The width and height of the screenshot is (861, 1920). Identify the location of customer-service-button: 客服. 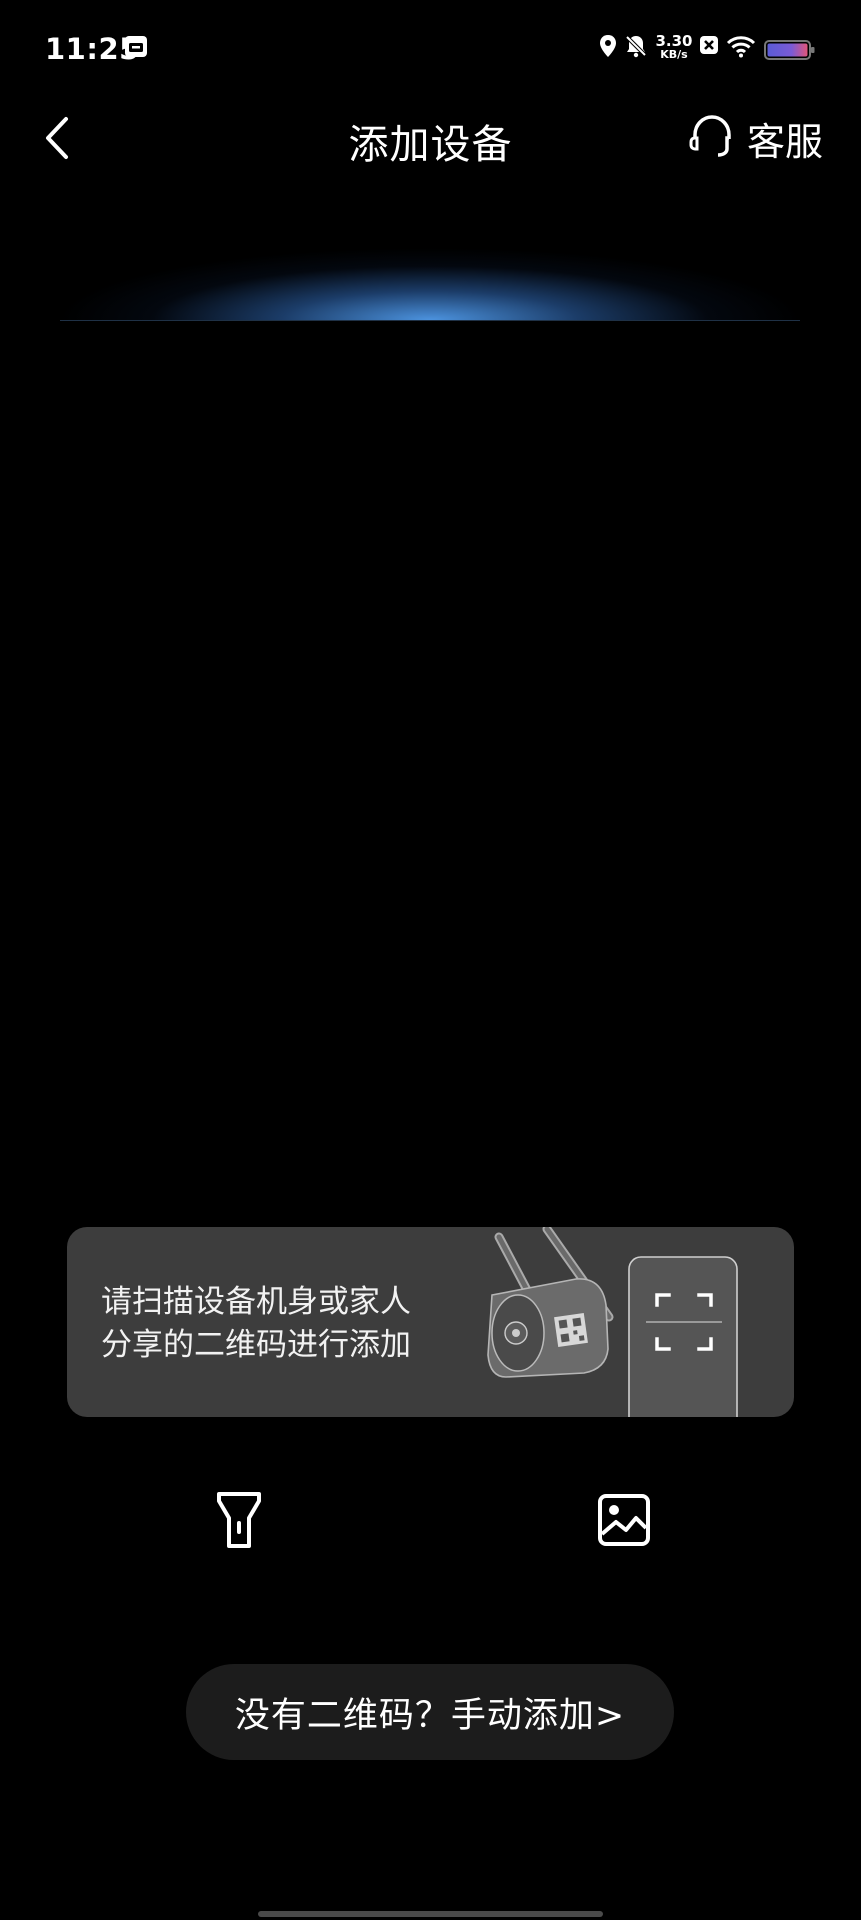
(755, 138).